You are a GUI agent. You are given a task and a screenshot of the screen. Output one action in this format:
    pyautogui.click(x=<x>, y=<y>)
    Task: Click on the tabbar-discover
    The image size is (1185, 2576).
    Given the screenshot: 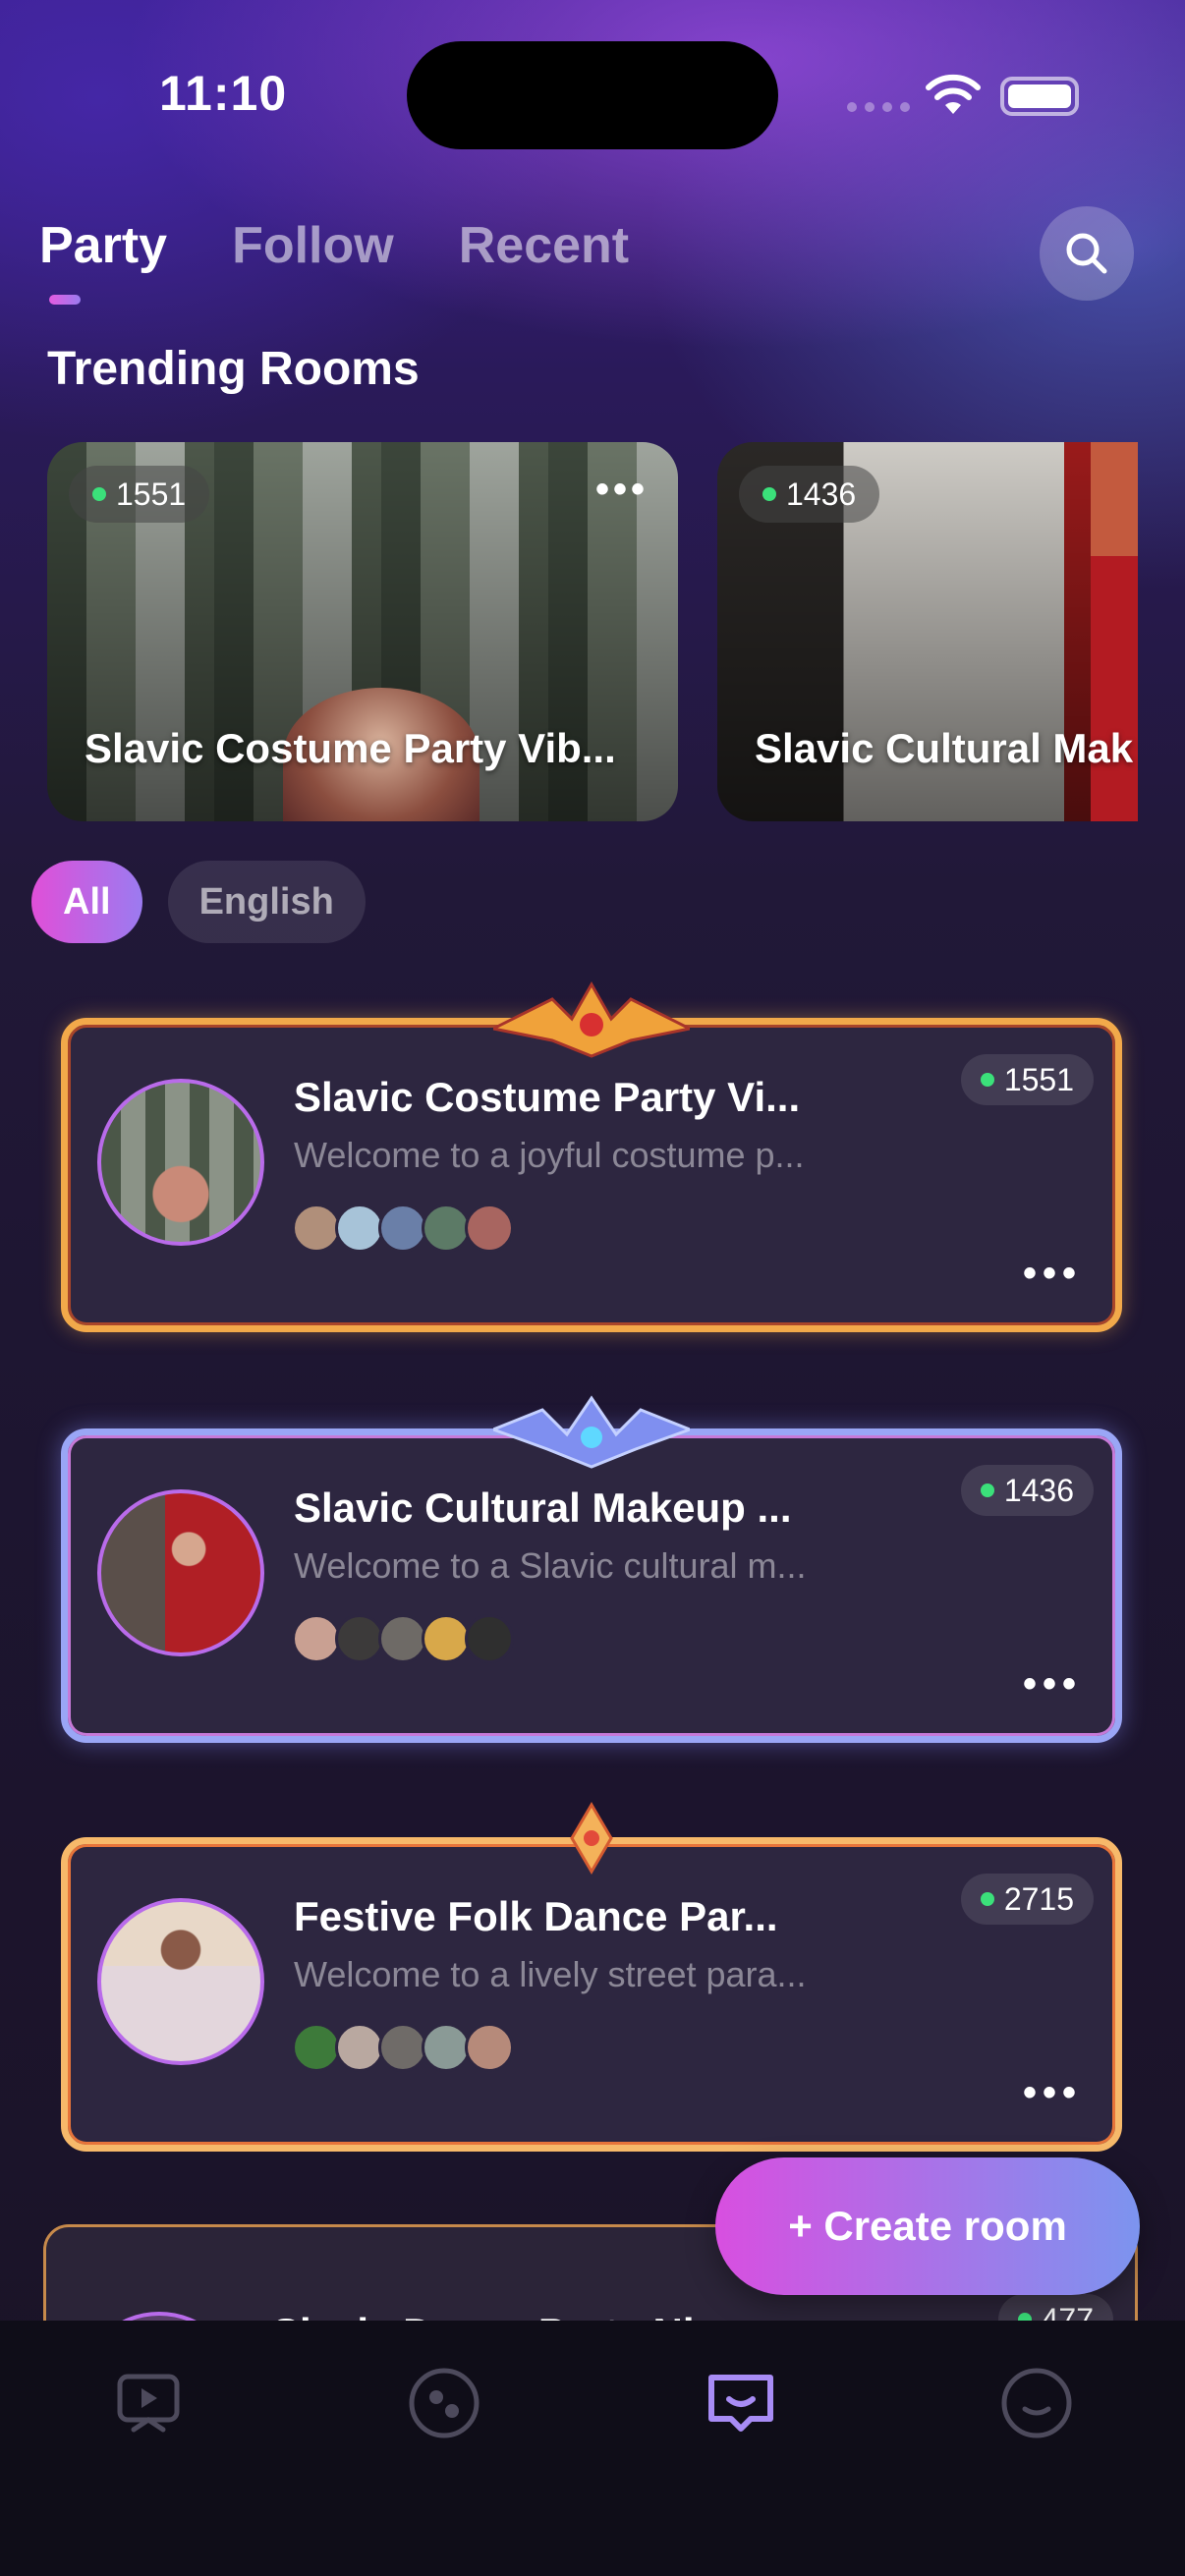 What is the action you would take?
    pyautogui.click(x=444, y=2403)
    